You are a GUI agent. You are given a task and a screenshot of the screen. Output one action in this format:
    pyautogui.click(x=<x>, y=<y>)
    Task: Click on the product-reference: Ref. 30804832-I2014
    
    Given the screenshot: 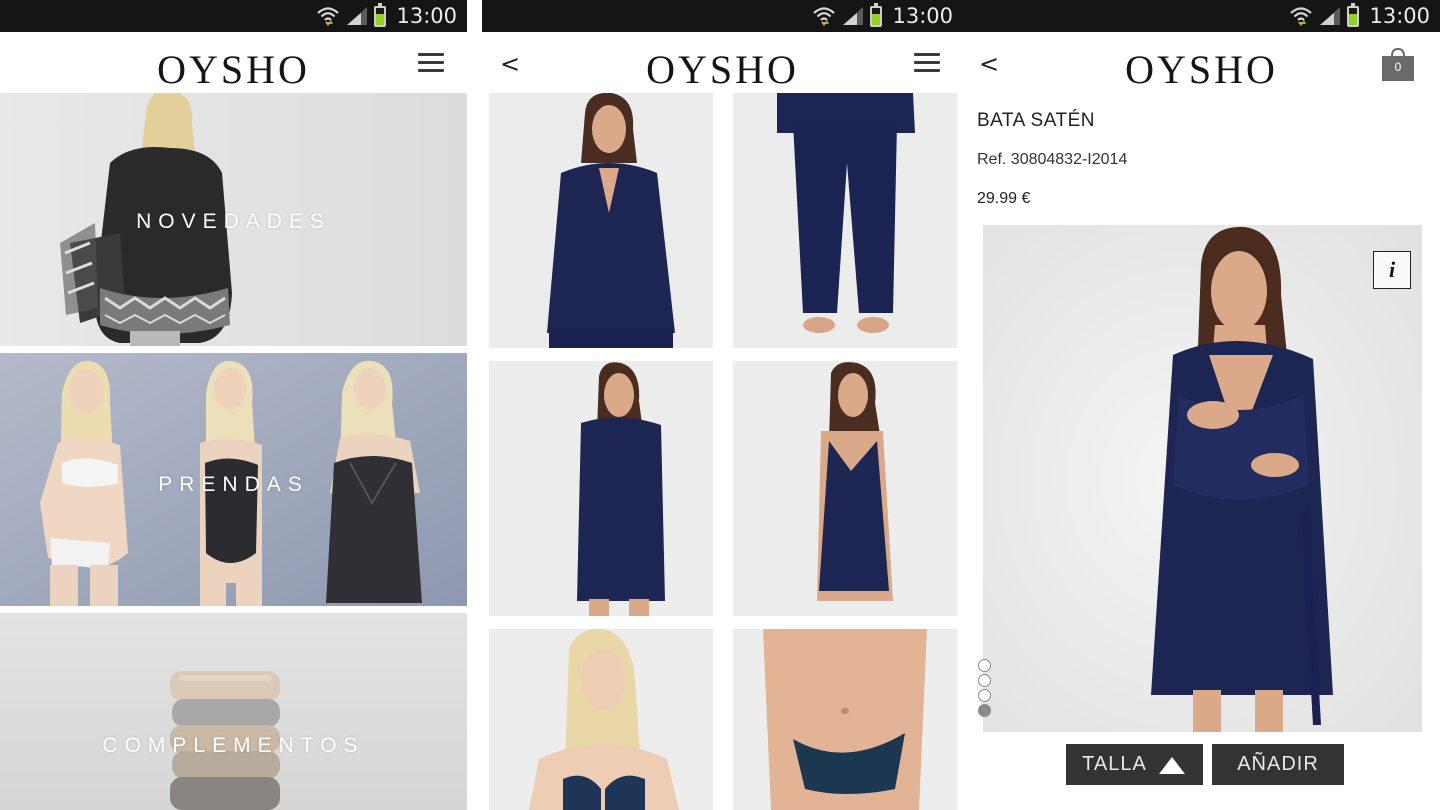 What is the action you would take?
    pyautogui.click(x=1052, y=159)
    